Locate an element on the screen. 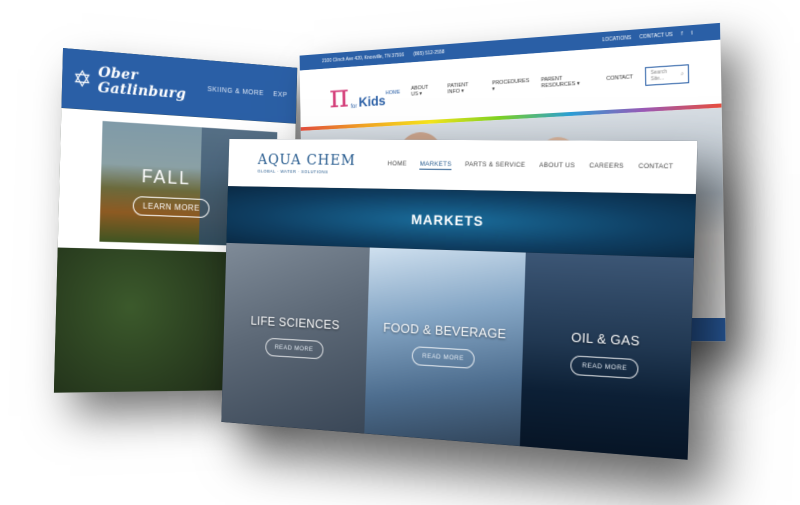 The width and height of the screenshot is (800, 505). panel-life-sciences: LIFE SCIENCES READ MORE is located at coordinates (296, 338).